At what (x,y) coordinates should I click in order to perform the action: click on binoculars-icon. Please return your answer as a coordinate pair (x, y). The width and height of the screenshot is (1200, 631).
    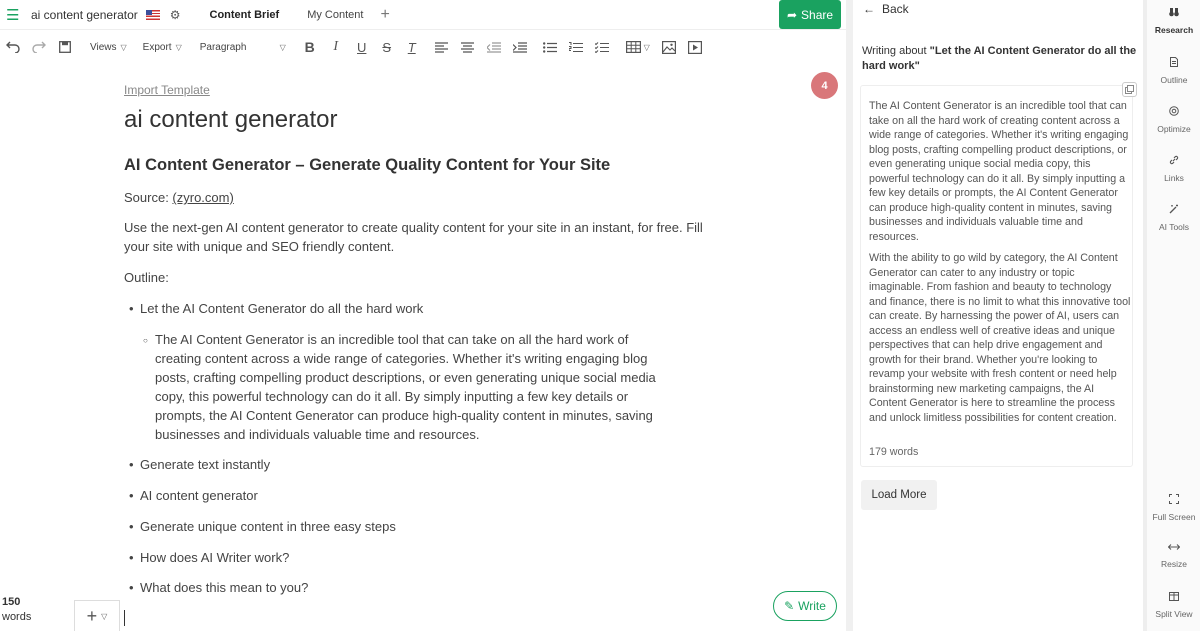
    Looking at the image, I should click on (1174, 13).